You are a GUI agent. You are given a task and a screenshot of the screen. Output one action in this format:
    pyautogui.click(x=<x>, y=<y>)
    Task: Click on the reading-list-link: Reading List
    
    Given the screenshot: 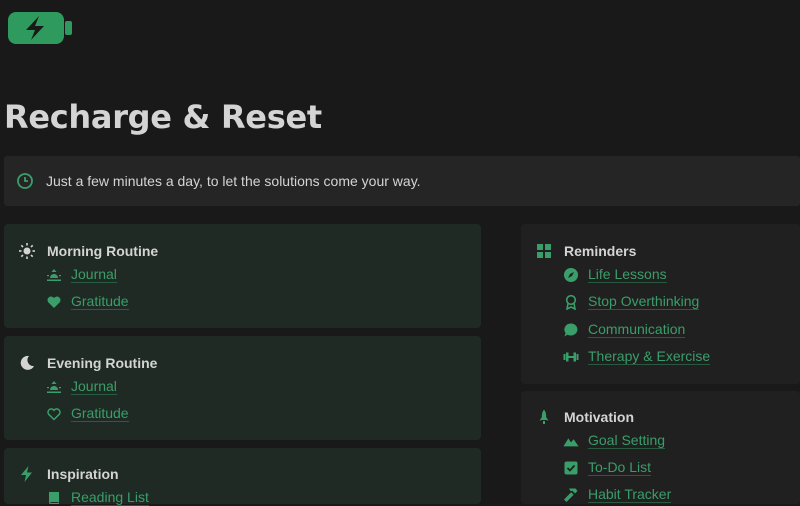 What is the action you would take?
    pyautogui.click(x=97, y=497)
    